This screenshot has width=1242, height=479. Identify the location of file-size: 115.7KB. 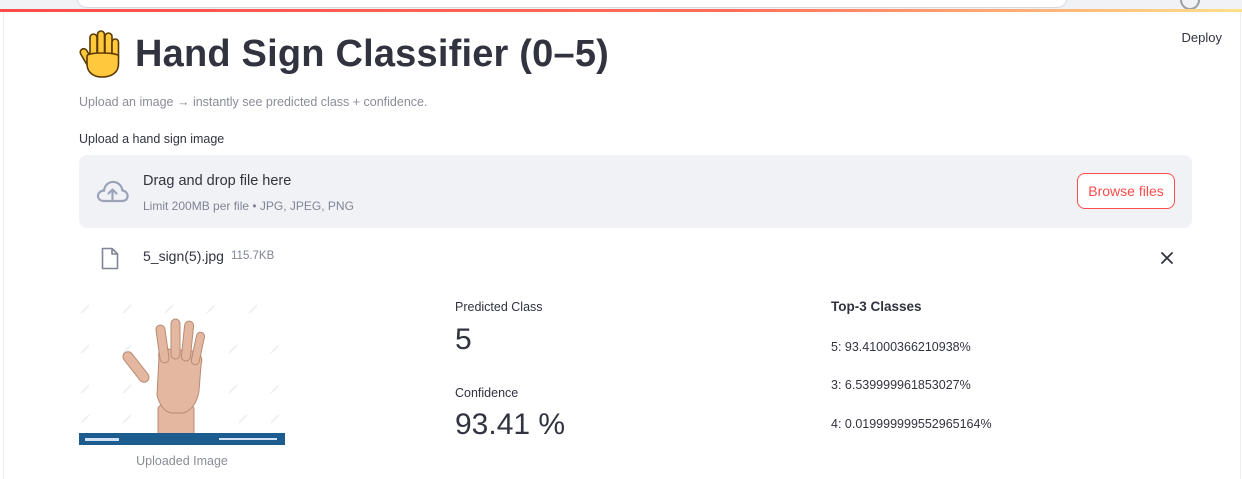
(253, 256).